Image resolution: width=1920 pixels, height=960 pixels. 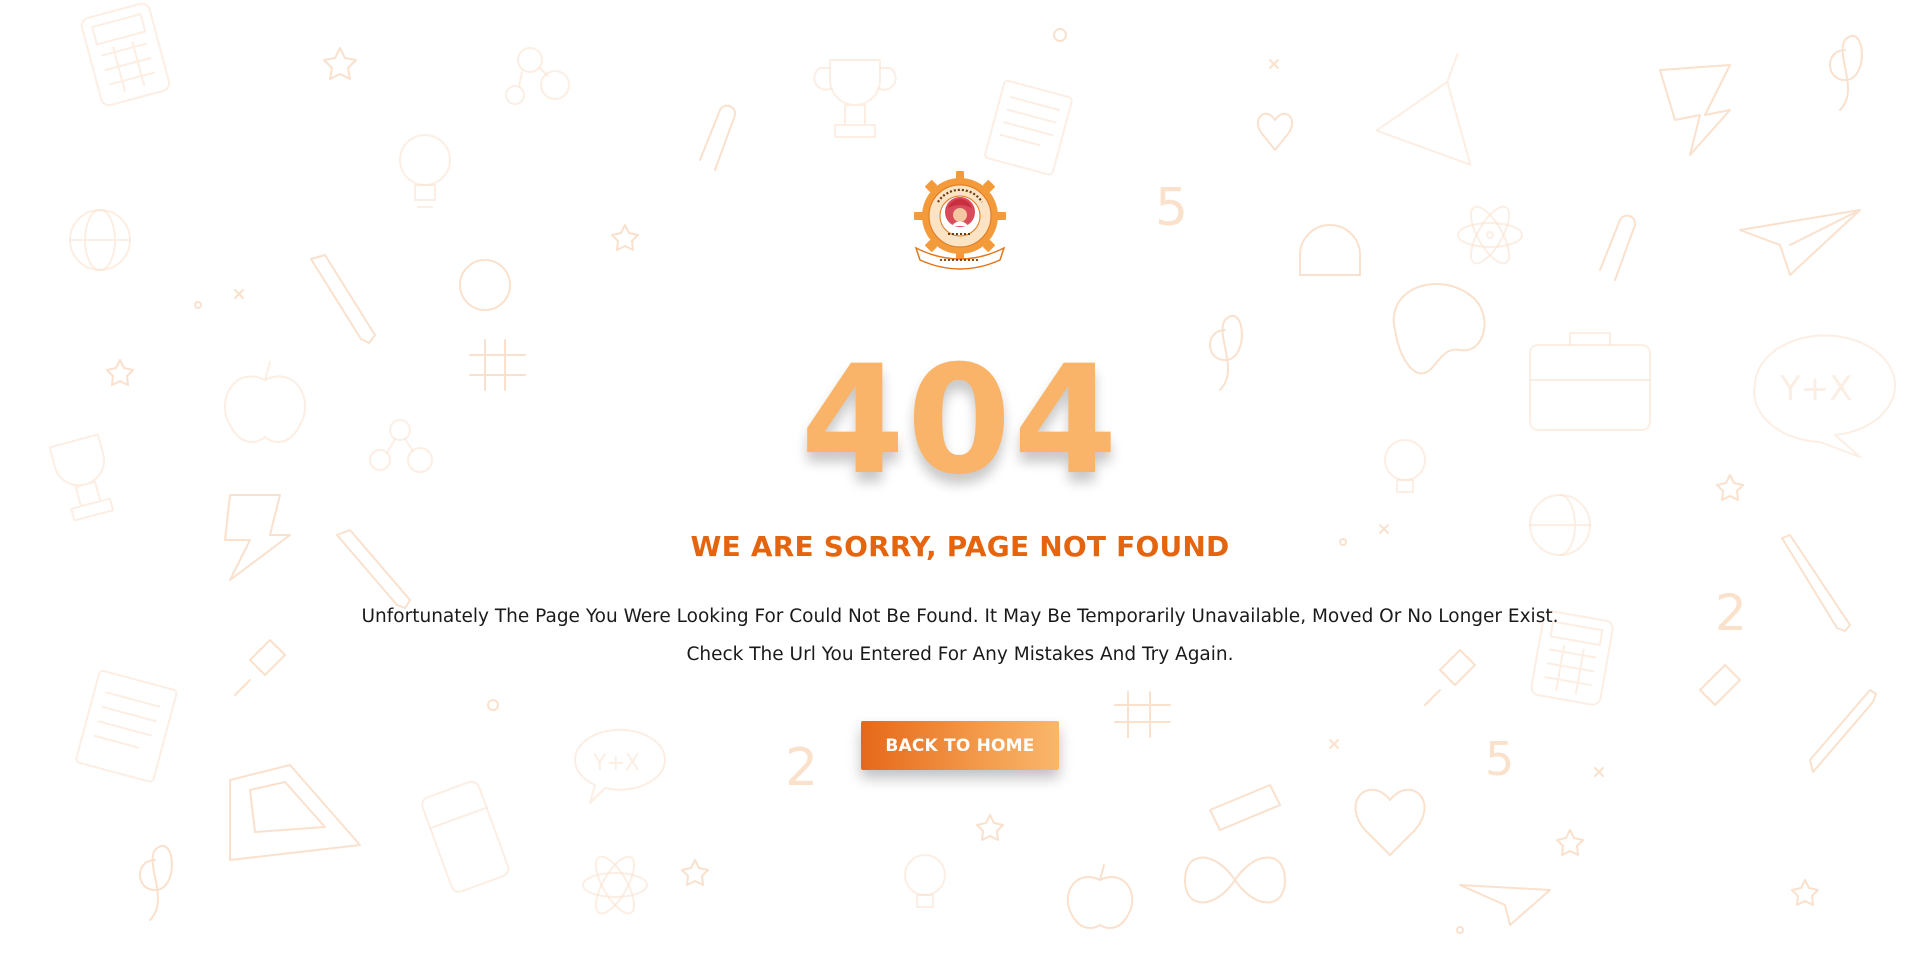 I want to click on back-to-home-button: BACK TO HOME, so click(x=960, y=745).